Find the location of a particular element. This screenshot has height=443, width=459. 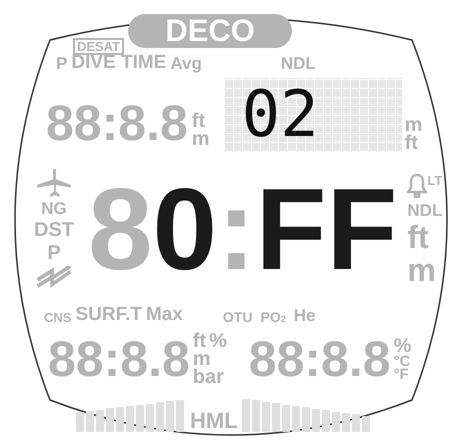

indicator-label: ft is located at coordinates (418, 237).